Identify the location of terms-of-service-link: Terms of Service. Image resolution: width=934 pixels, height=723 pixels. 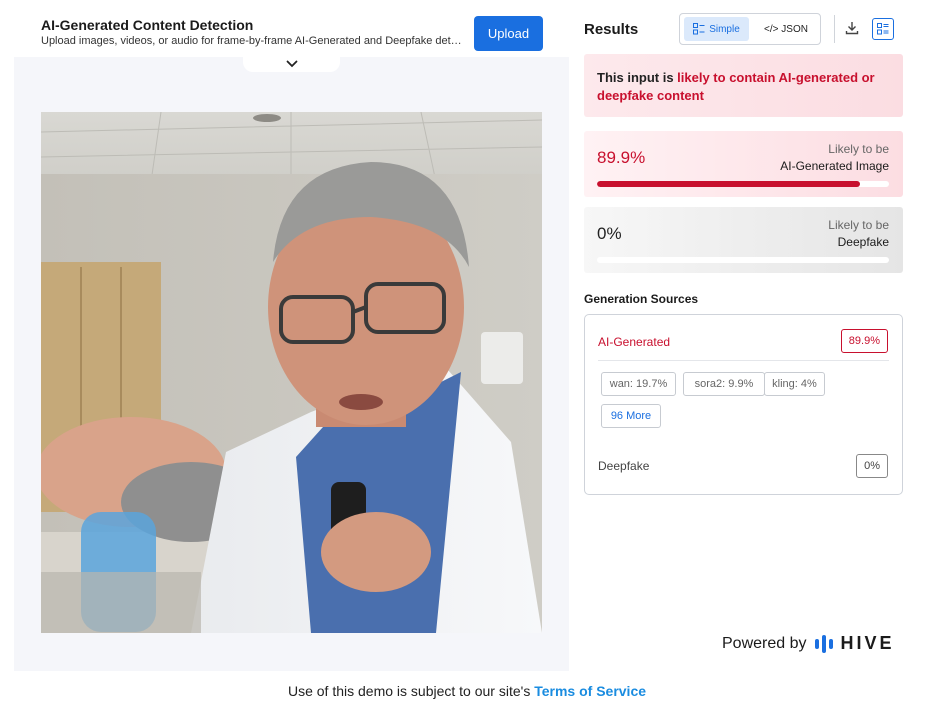
(590, 691).